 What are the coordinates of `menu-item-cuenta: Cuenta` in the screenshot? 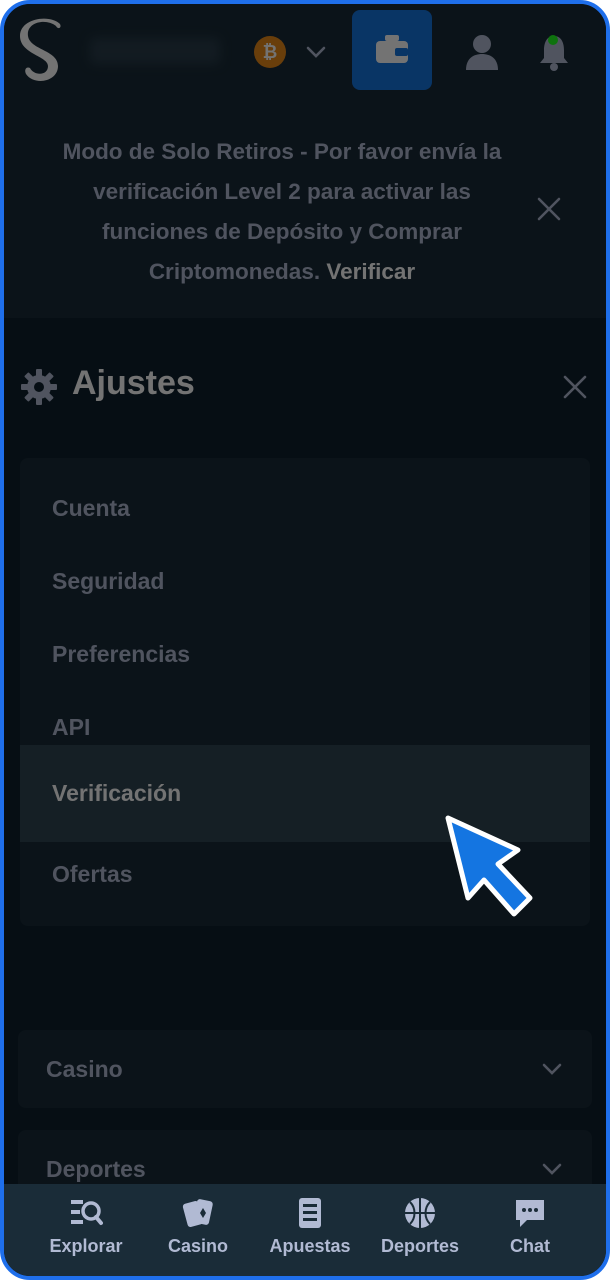 It's located at (305, 508).